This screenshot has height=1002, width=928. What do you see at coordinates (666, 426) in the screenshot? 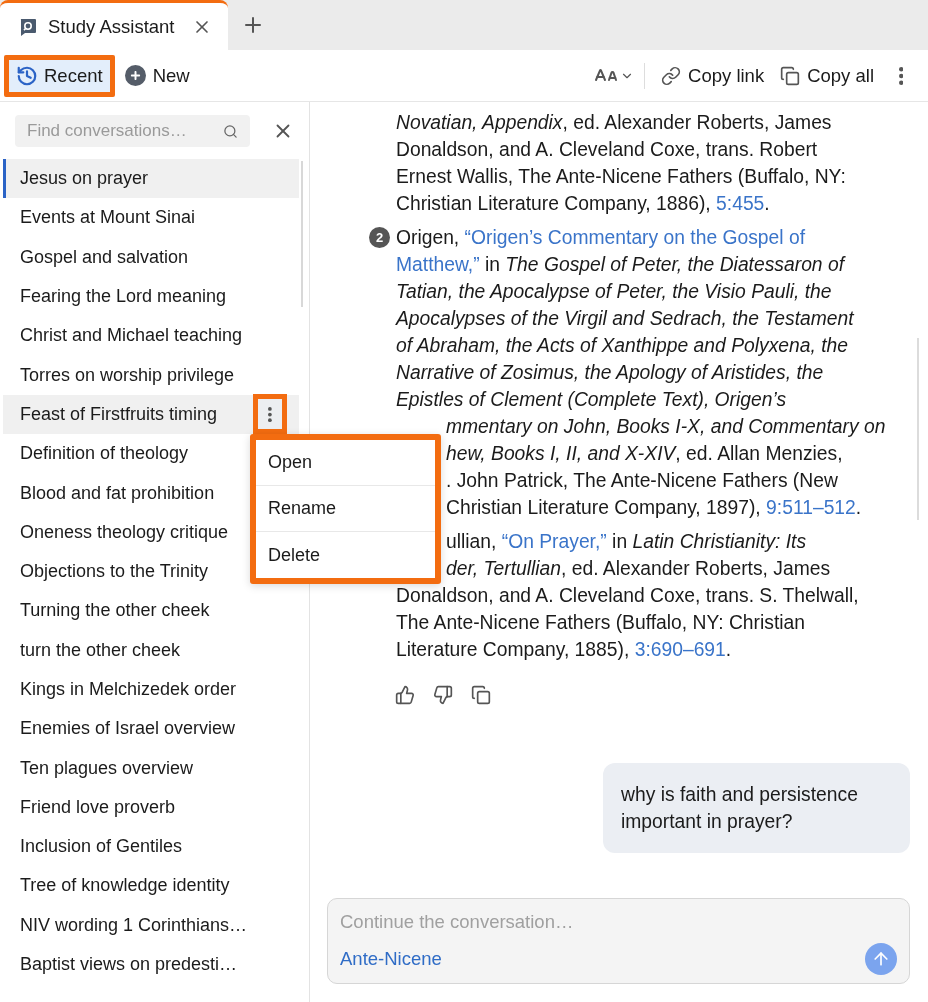
I see `reference-text: mmentary on John, Books I-X, and Commentary on` at bounding box center [666, 426].